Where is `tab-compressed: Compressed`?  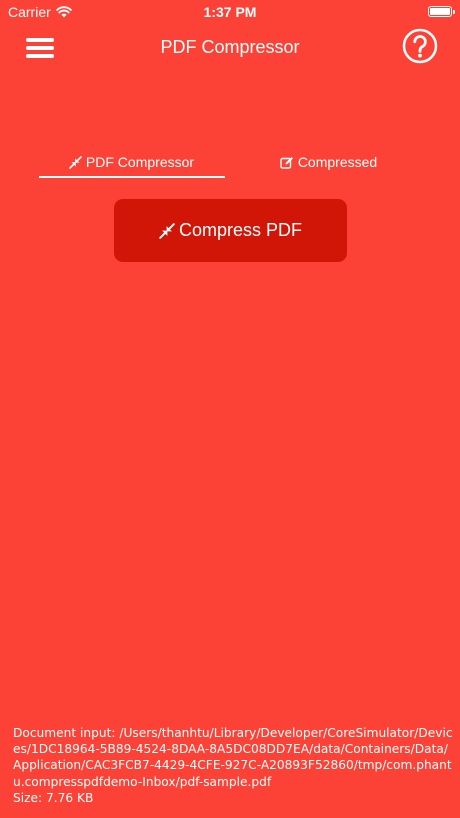
tab-compressed: Compressed is located at coordinates (328, 162).